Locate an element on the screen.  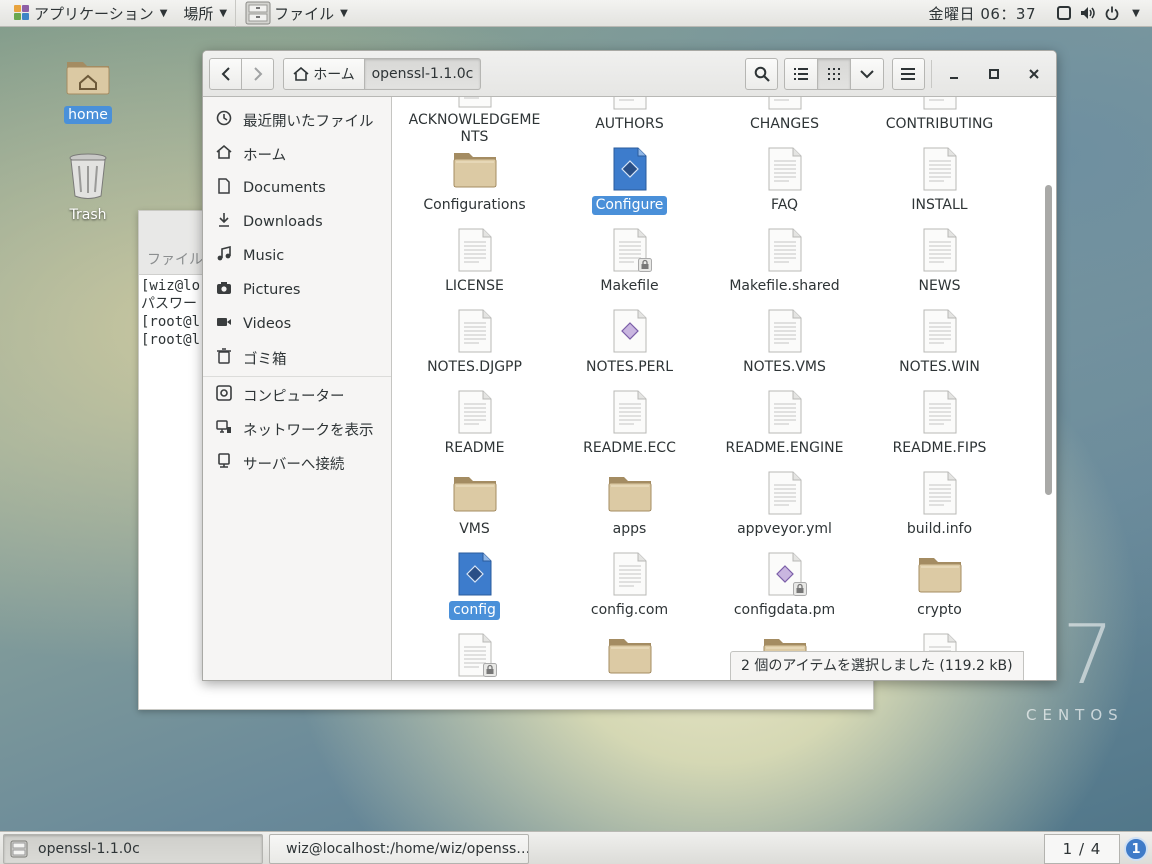
file-item: README is located at coordinates (474, 424).